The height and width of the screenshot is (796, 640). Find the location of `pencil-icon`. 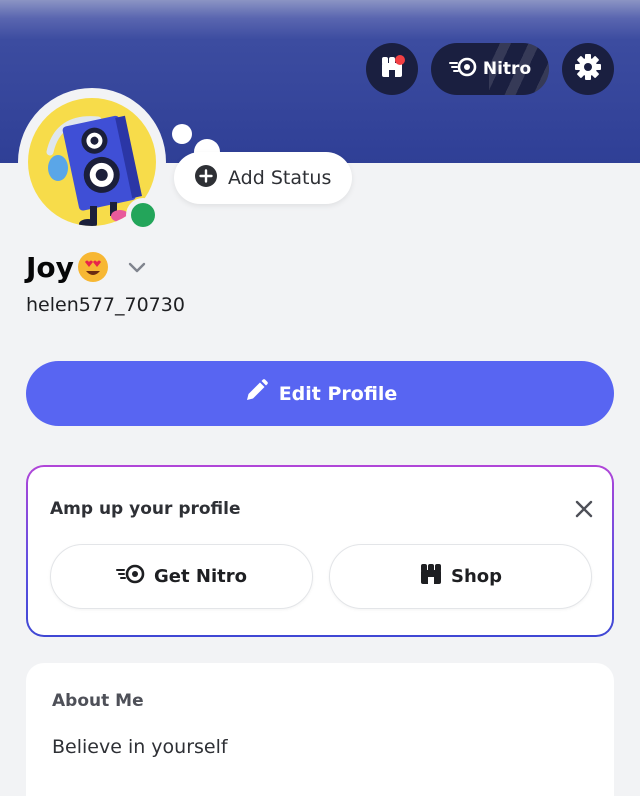

pencil-icon is located at coordinates (256, 393).